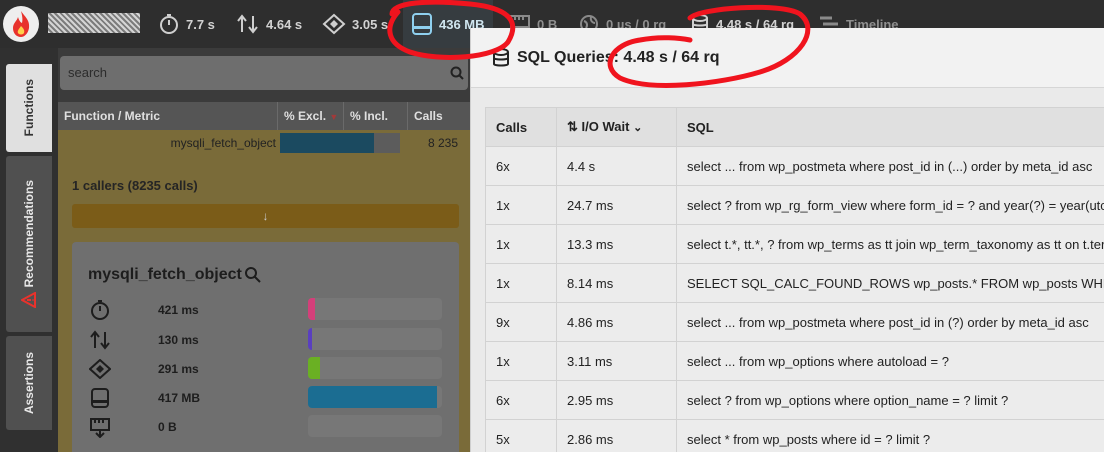  I want to click on warning-triangle-icon, so click(28, 299).